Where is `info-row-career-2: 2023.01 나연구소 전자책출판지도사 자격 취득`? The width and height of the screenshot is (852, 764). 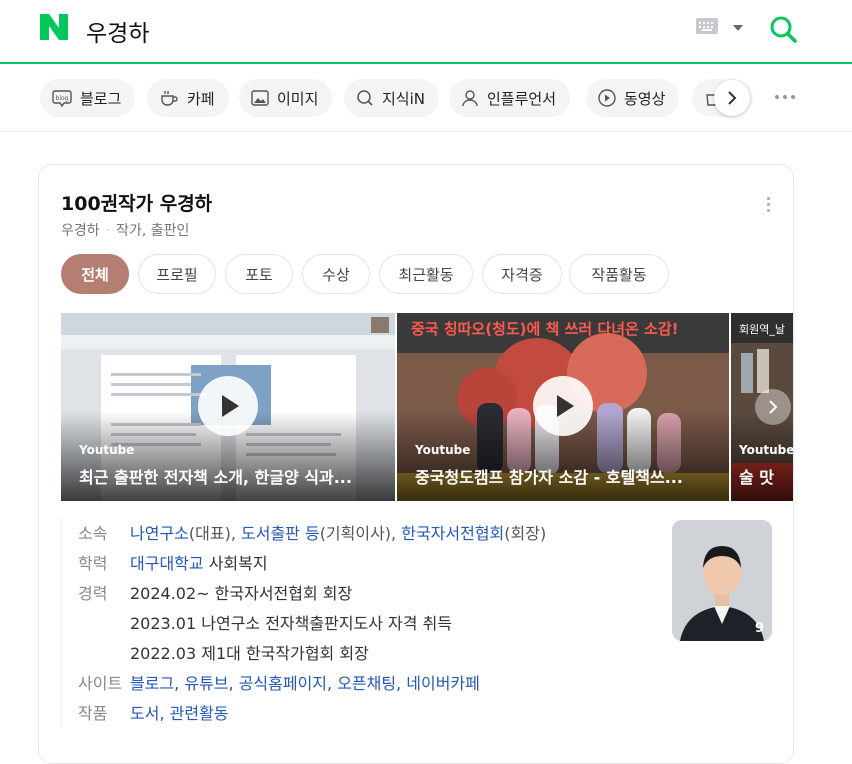 info-row-career-2: 2023.01 나연구소 전자책출판지도사 자격 취득 is located at coordinates (356, 622).